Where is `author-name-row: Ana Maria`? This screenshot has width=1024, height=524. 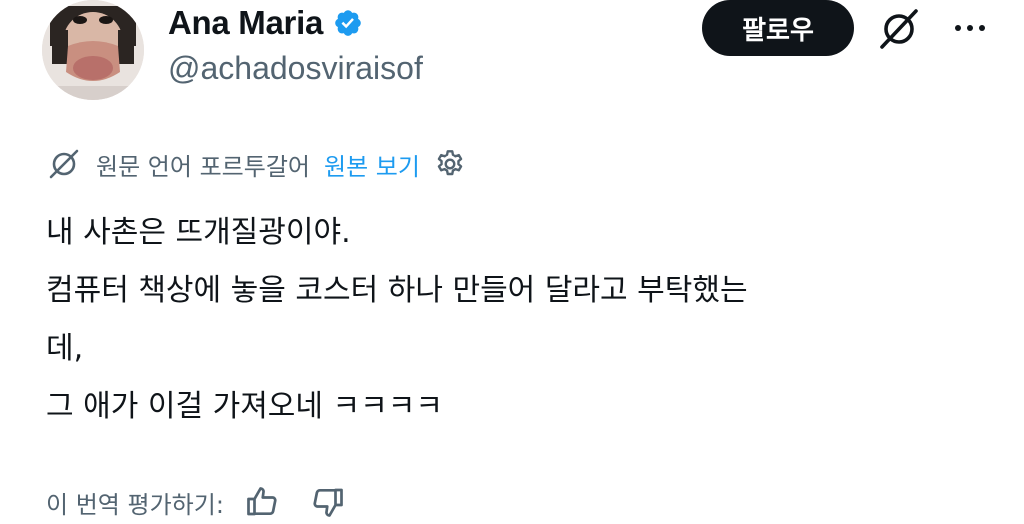 author-name-row: Ana Maria is located at coordinates (265, 23).